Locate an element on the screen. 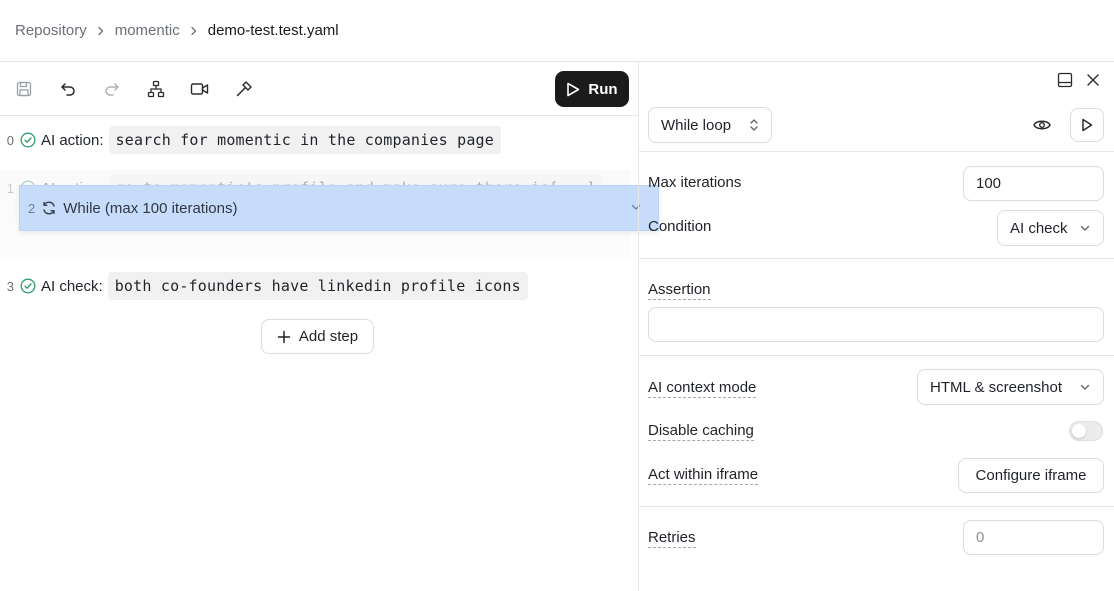 The image size is (1114, 591). step-kind: AI action: is located at coordinates (72, 140).